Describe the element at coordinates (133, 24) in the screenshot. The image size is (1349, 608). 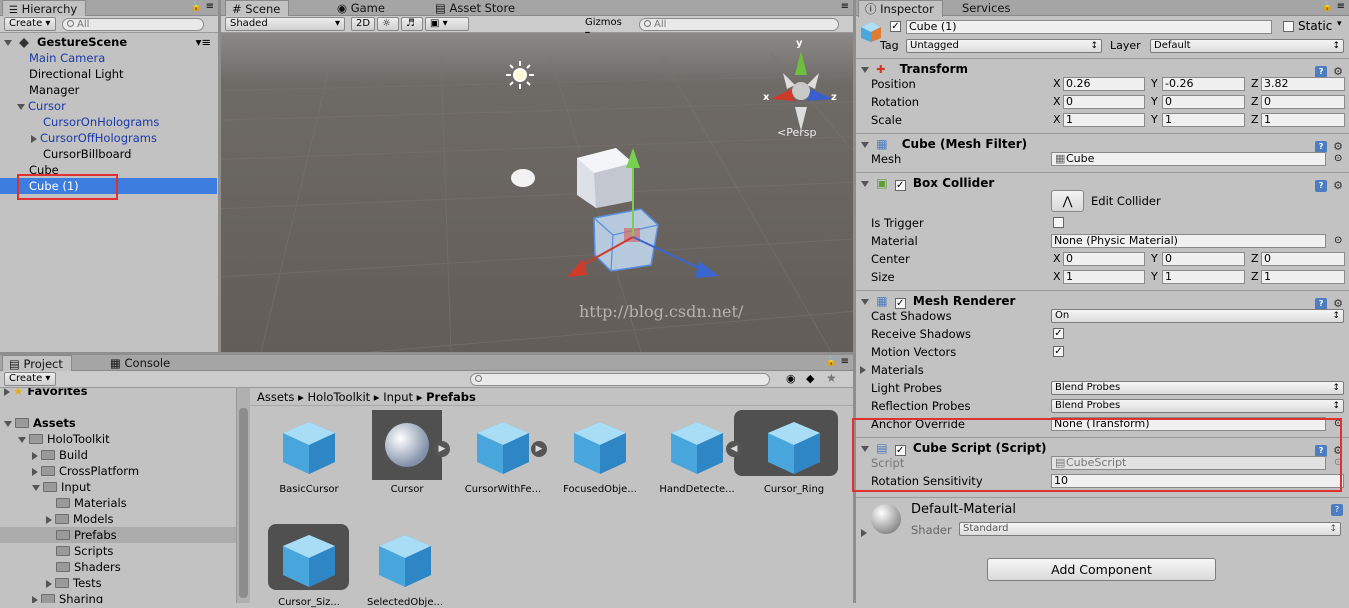
I see `hierarchy-search-input: All` at that location.